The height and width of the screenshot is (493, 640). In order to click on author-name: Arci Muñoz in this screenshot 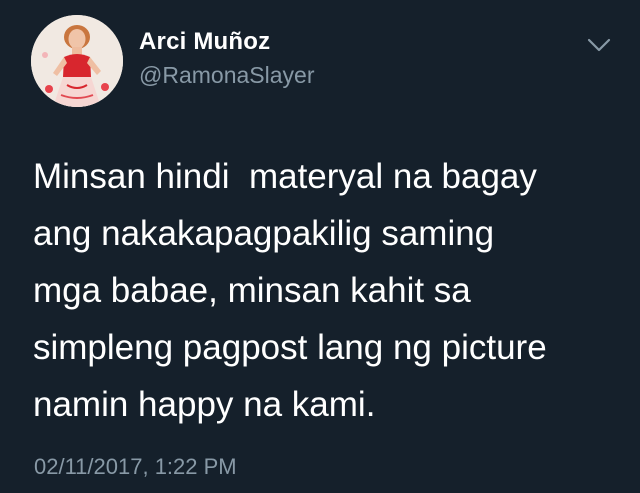, I will do `click(204, 42)`.